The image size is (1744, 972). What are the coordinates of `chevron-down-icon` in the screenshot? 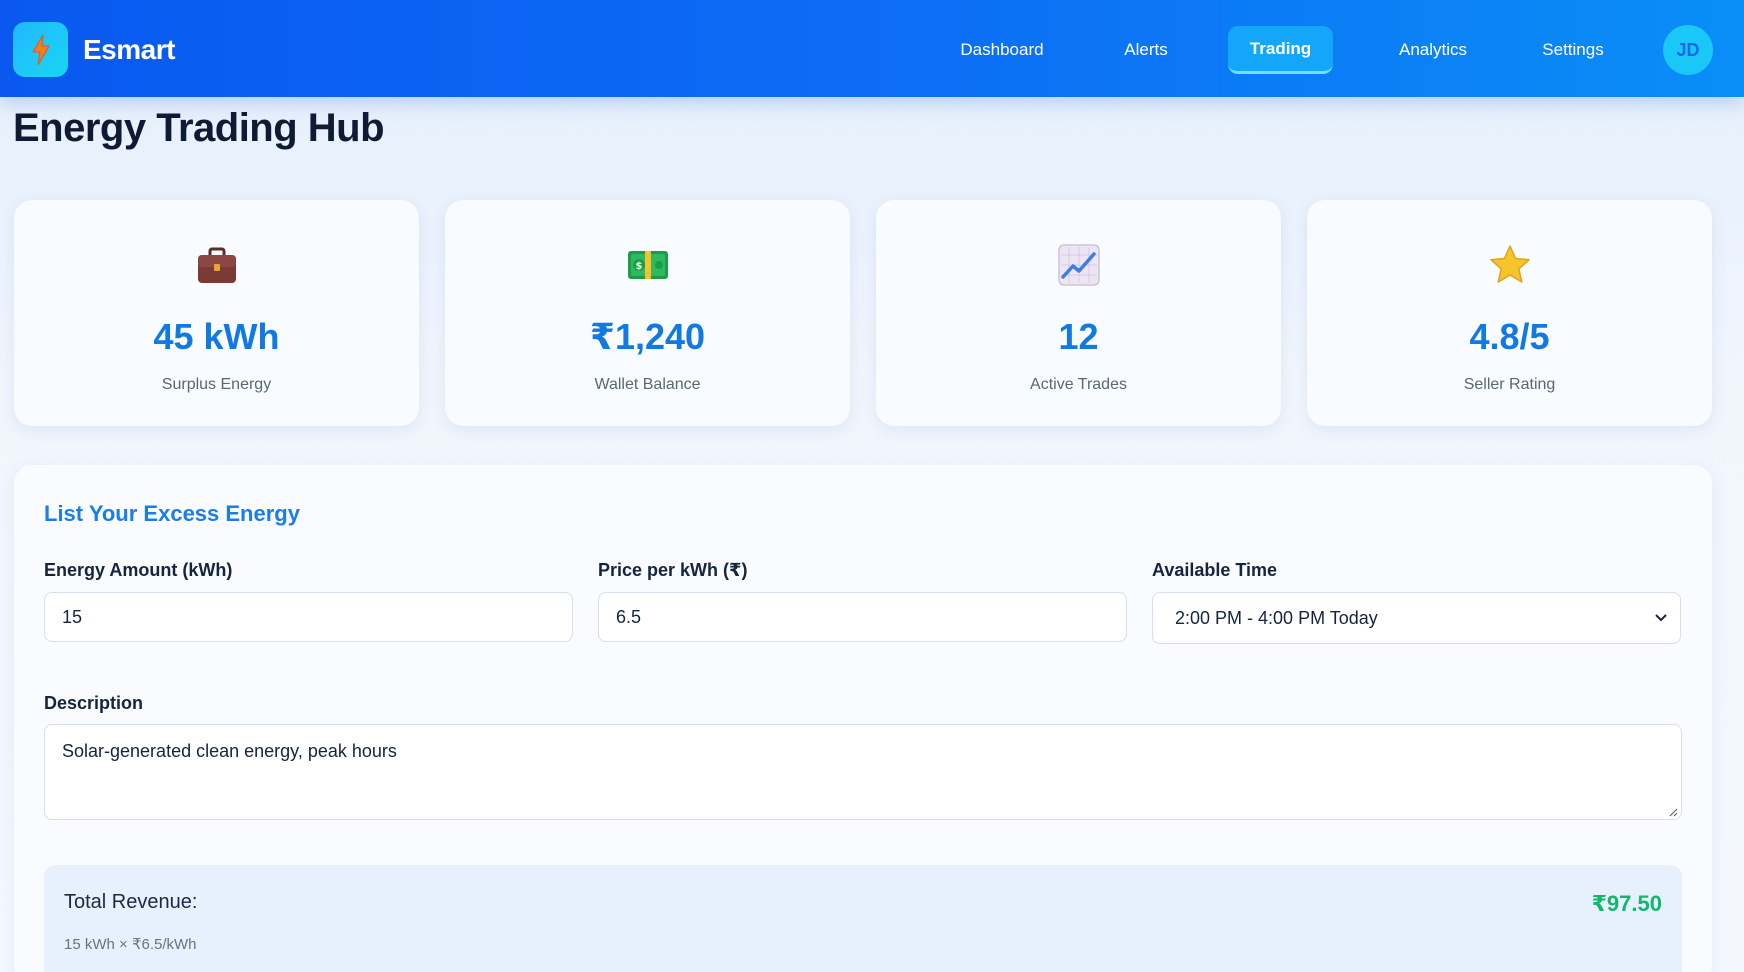 It's located at (1661, 618).